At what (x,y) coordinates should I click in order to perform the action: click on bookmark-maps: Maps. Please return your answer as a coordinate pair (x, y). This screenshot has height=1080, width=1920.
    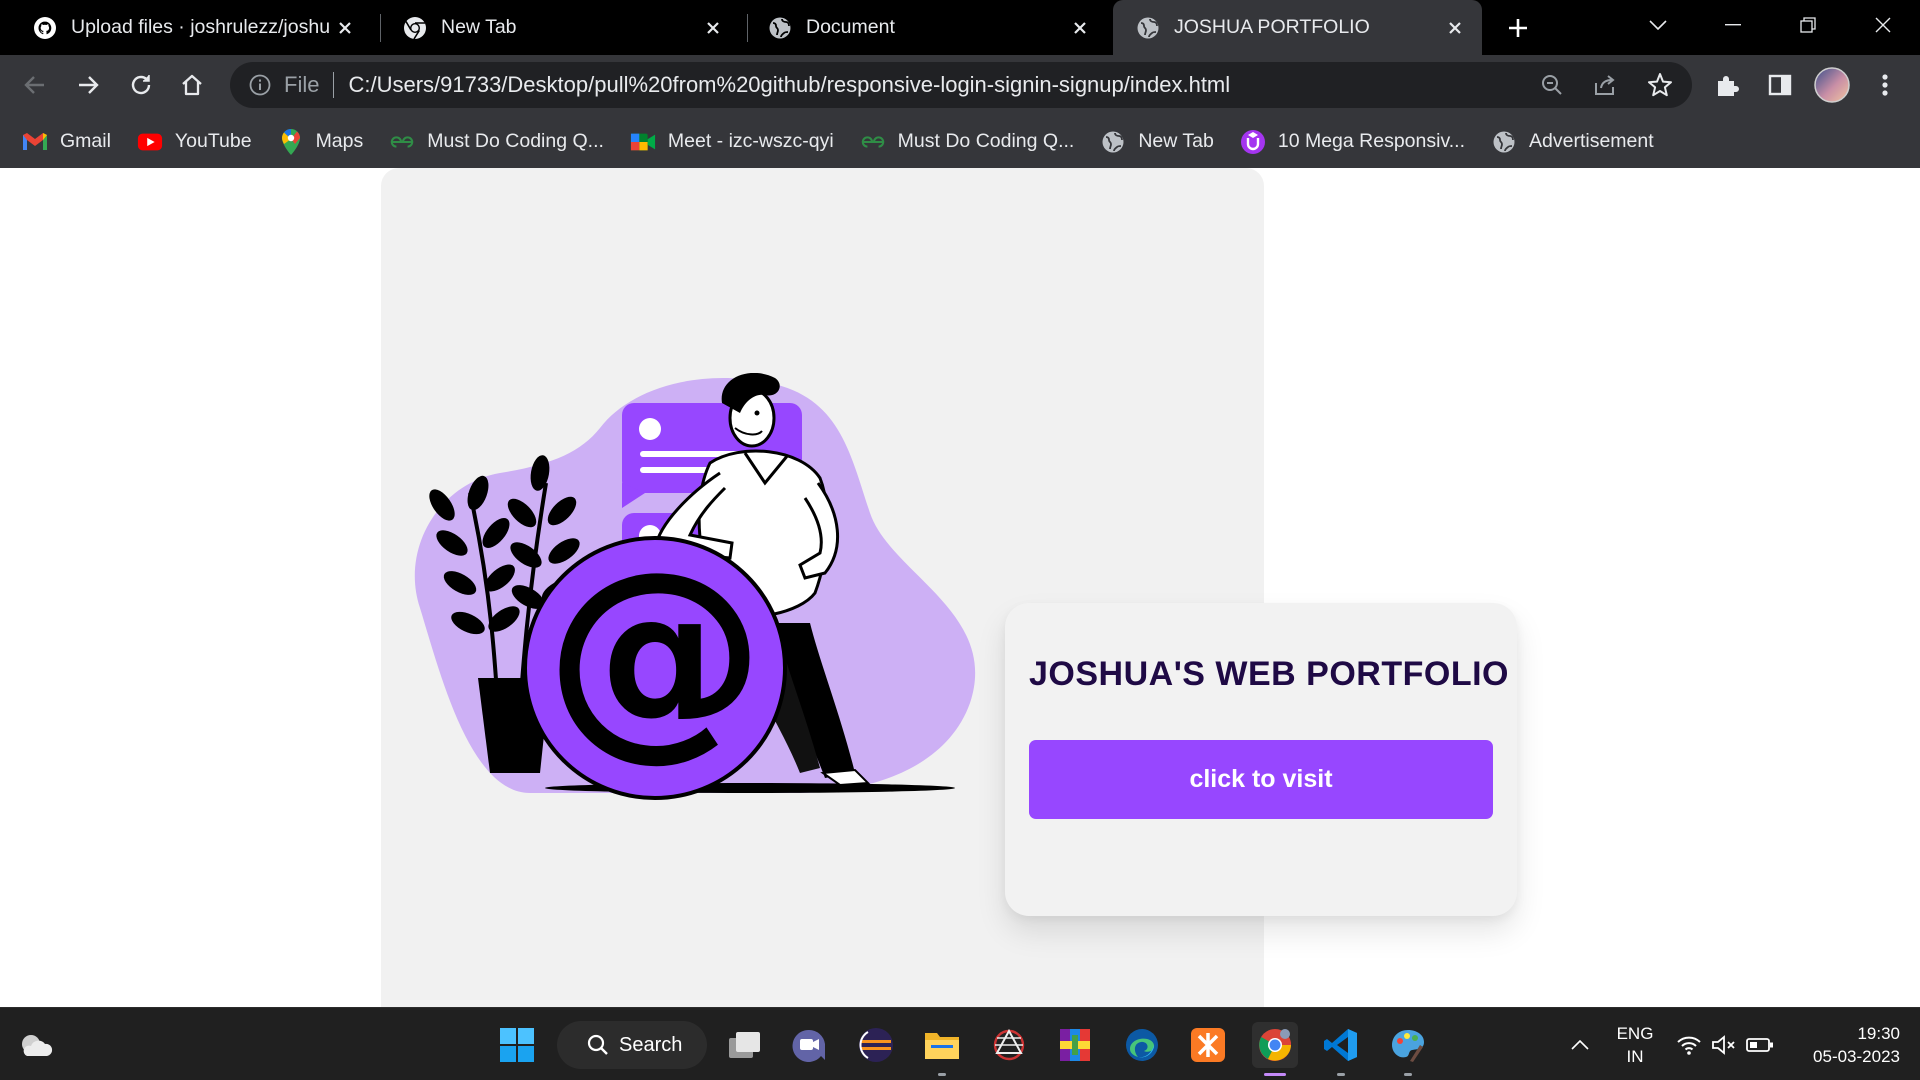
    Looking at the image, I should click on (321, 141).